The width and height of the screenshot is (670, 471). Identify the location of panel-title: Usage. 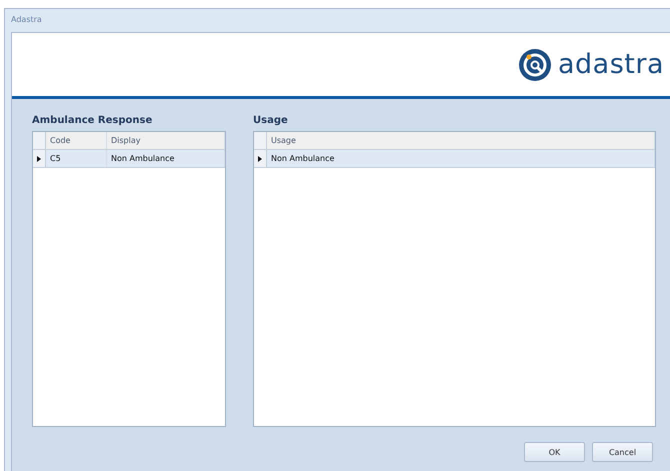
(271, 121).